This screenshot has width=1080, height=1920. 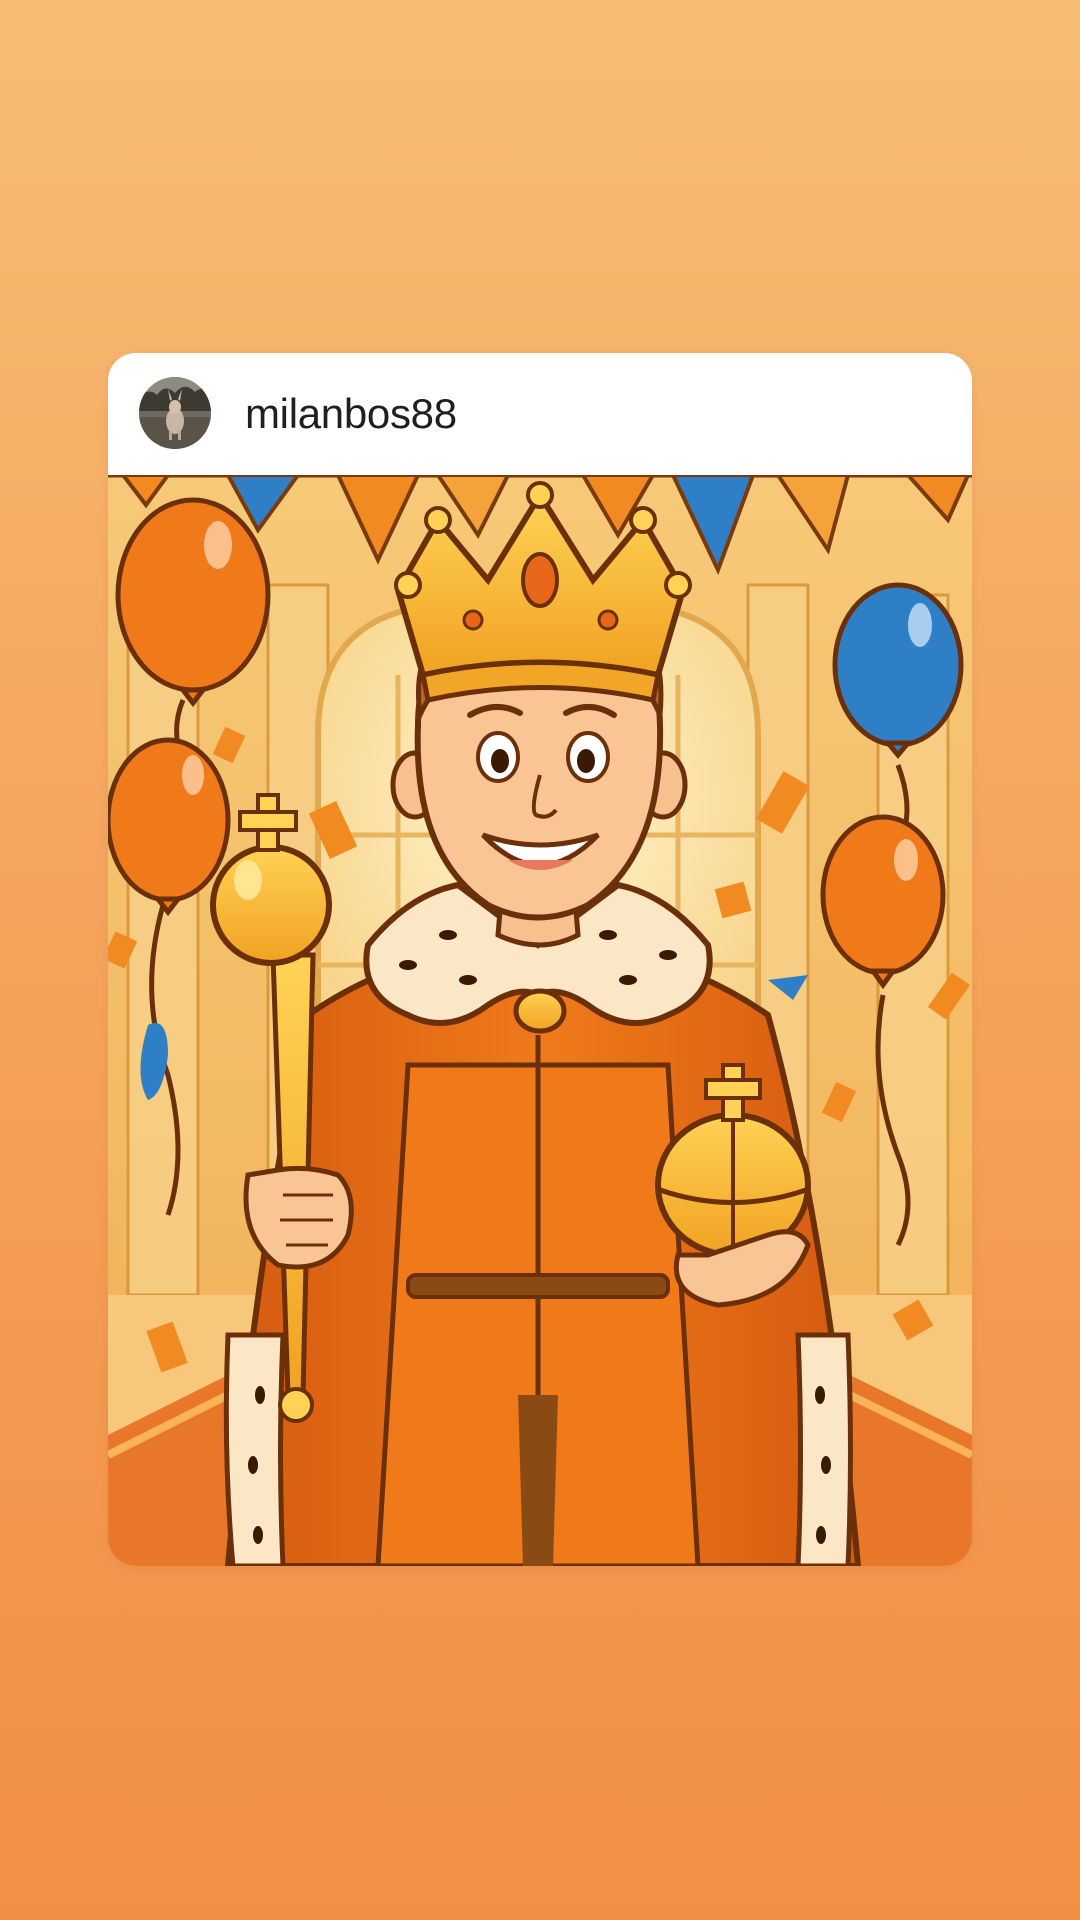 I want to click on user-avatar-icon, so click(x=175, y=413).